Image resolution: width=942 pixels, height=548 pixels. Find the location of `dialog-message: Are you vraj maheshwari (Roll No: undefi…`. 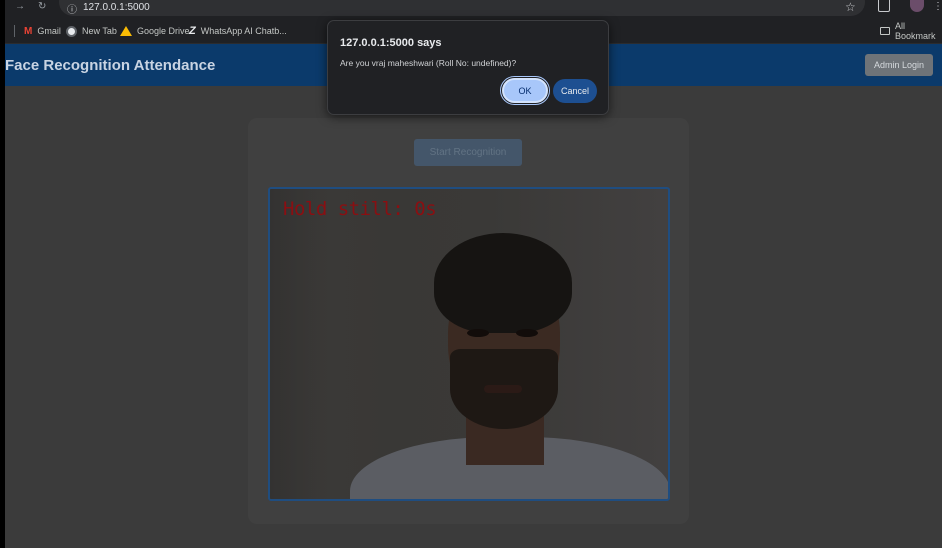

dialog-message: Are you vraj maheshwari (Roll No: undefi… is located at coordinates (428, 63).